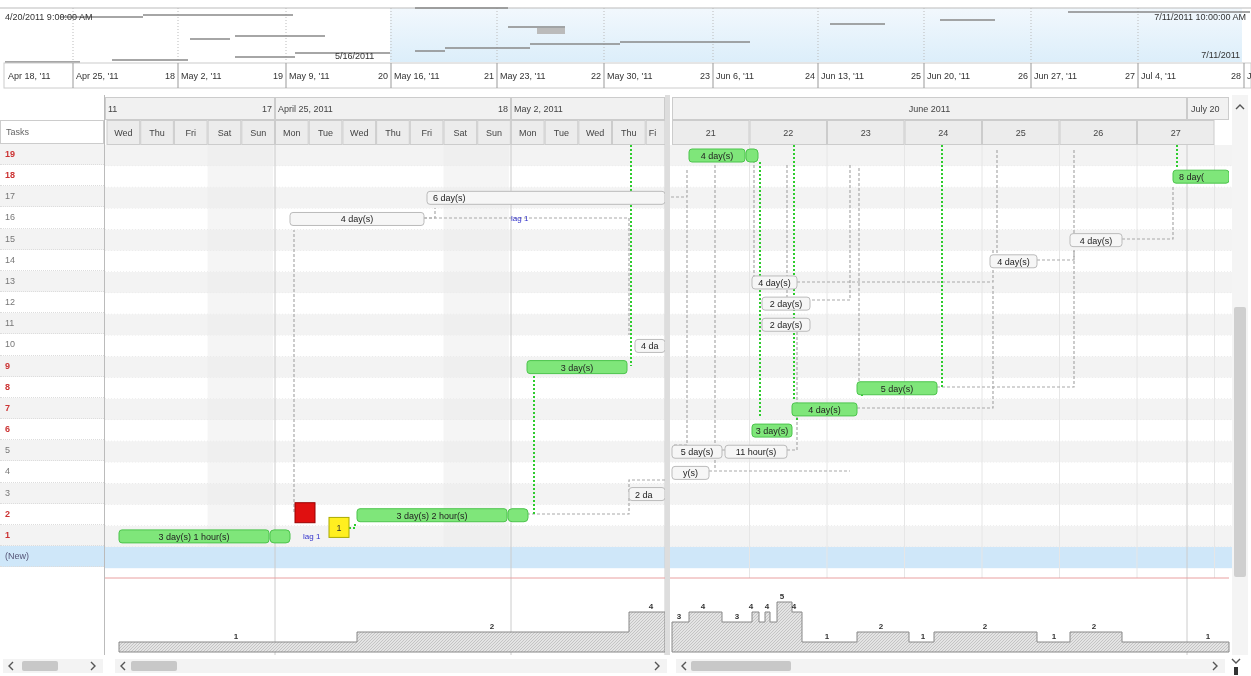  What do you see at coordinates (52, 493) in the screenshot?
I see `task-row-label: 3` at bounding box center [52, 493].